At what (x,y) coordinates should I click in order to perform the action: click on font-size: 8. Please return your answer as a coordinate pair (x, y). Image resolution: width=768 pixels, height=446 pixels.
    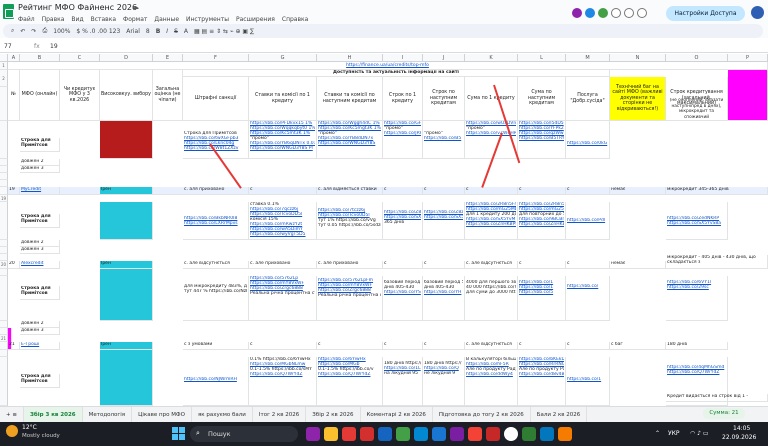
    Looking at the image, I should click on (148, 31).